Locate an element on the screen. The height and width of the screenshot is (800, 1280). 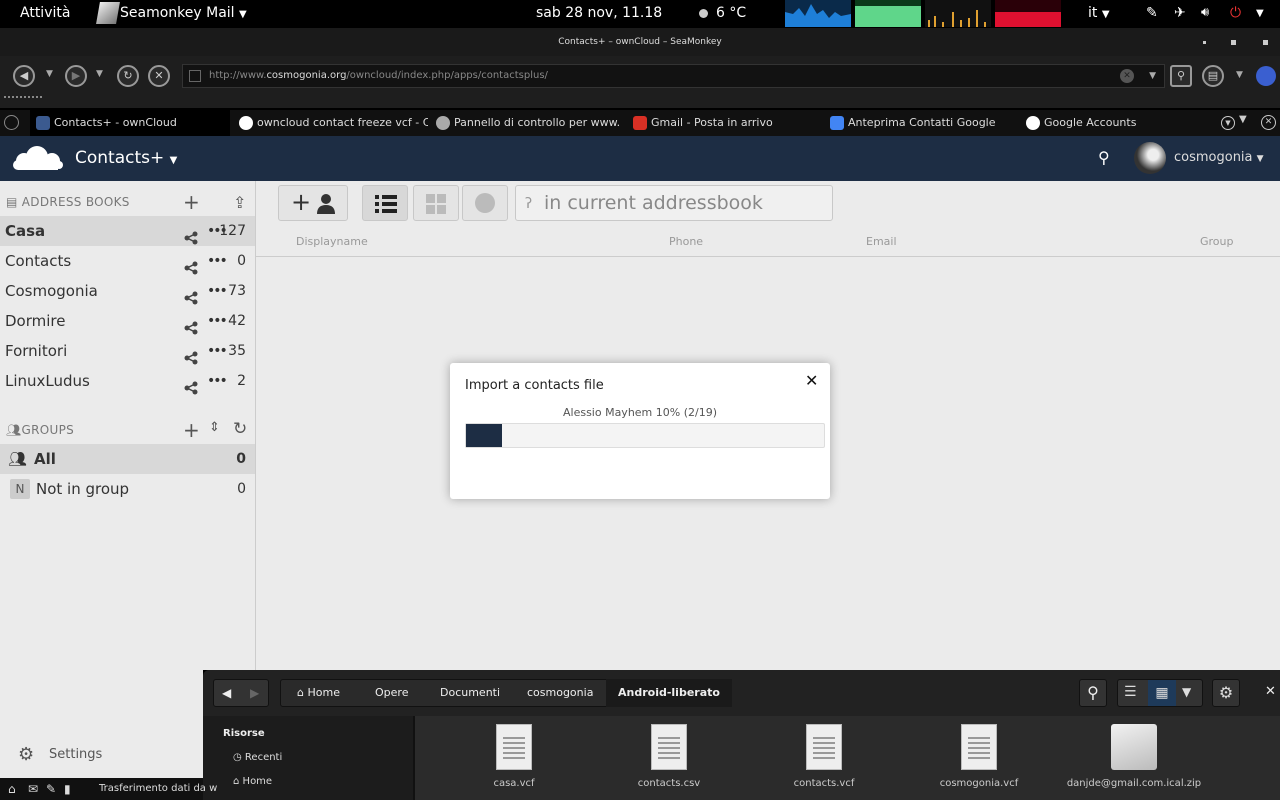
tab-history-icon is located at coordinates (11, 122).